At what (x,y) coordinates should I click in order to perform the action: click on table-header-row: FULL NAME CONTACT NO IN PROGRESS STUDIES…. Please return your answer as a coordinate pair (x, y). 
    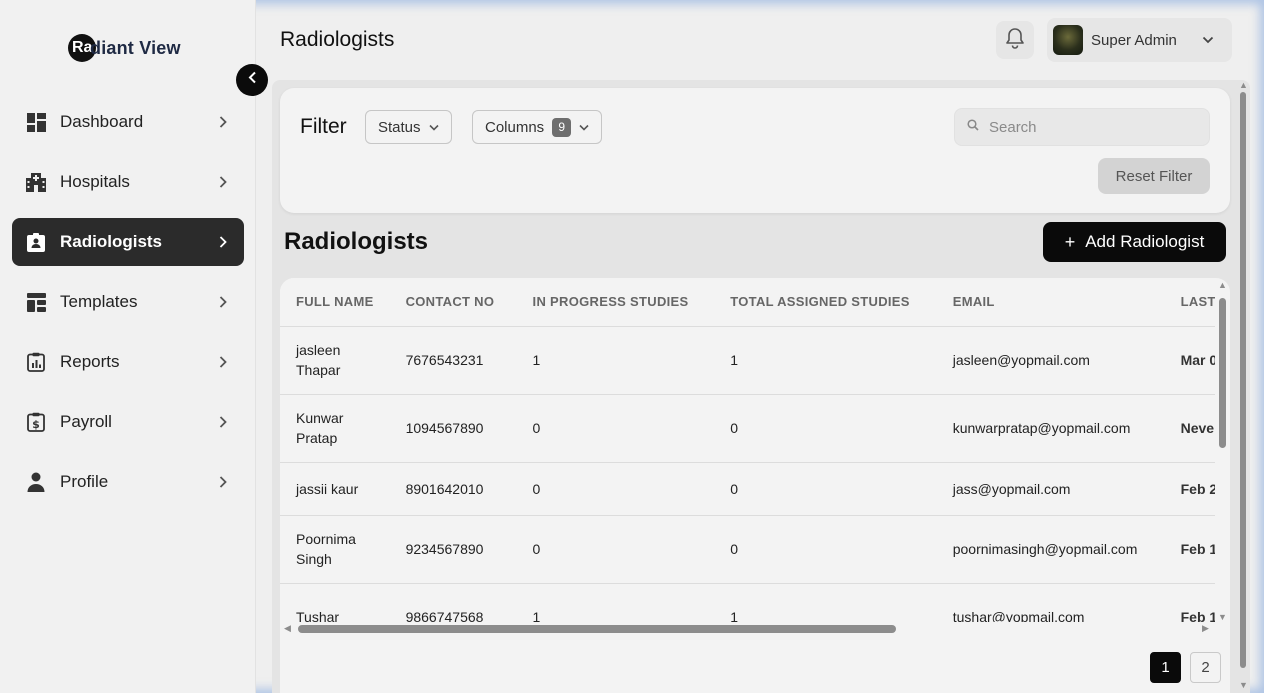
    Looking at the image, I should click on (747, 302).